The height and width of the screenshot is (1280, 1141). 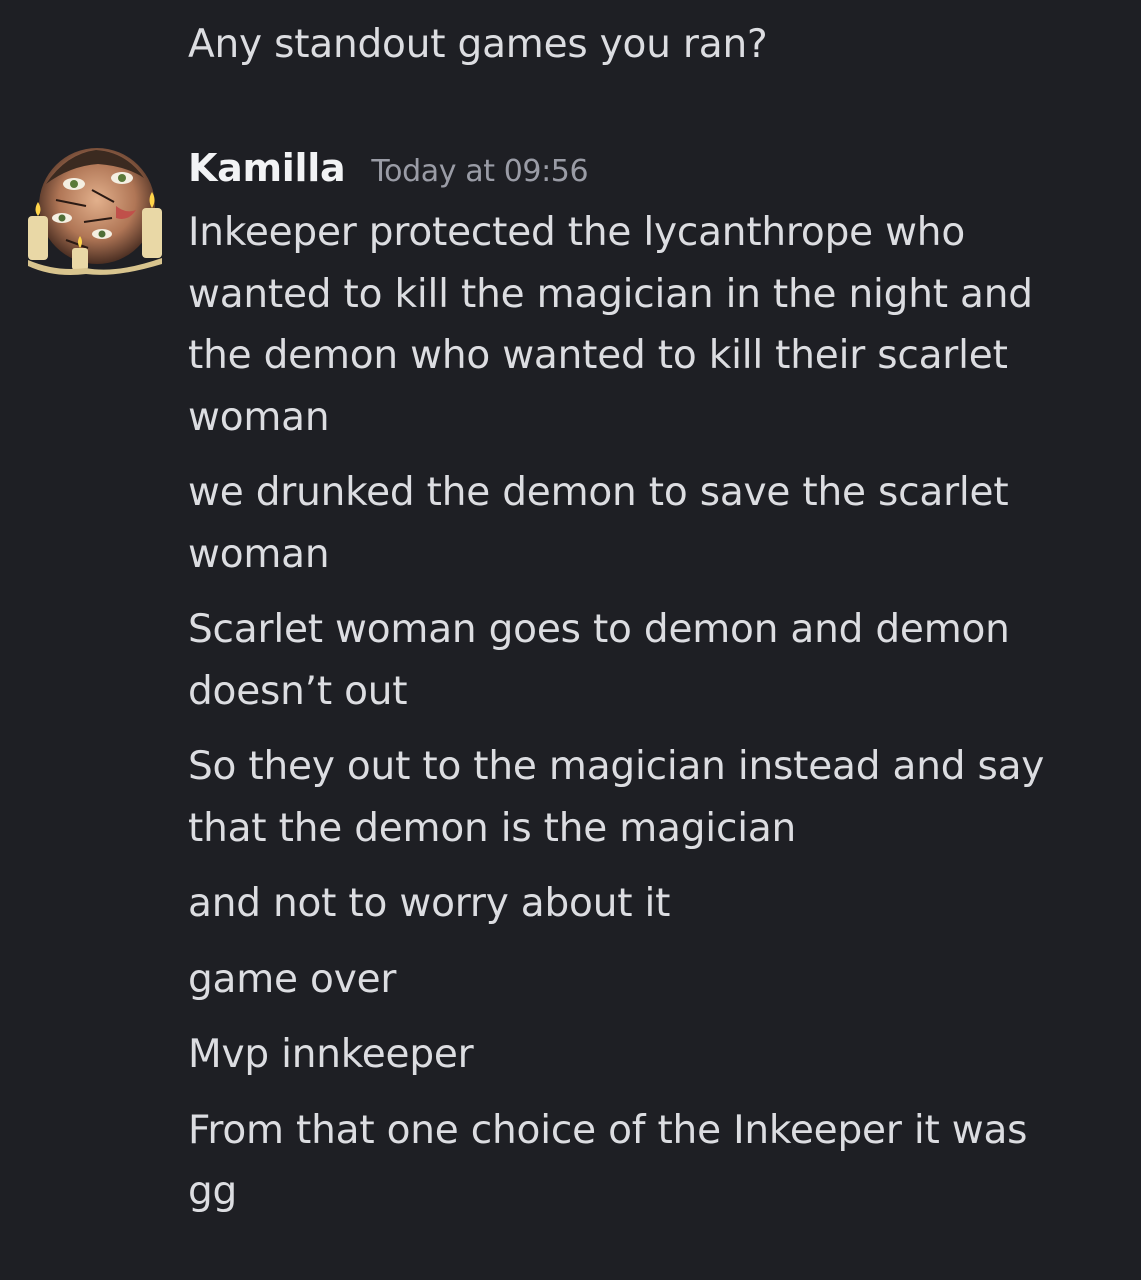 What do you see at coordinates (292, 979) in the screenshot?
I see `message-text: game over` at bounding box center [292, 979].